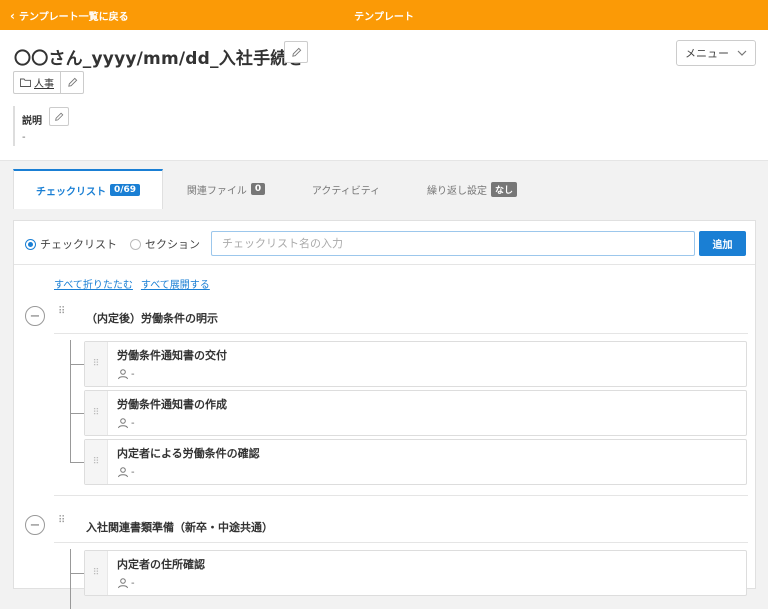 The height and width of the screenshot is (609, 768). What do you see at coordinates (172, 244) in the screenshot?
I see `radio-section-label: セクション` at bounding box center [172, 244].